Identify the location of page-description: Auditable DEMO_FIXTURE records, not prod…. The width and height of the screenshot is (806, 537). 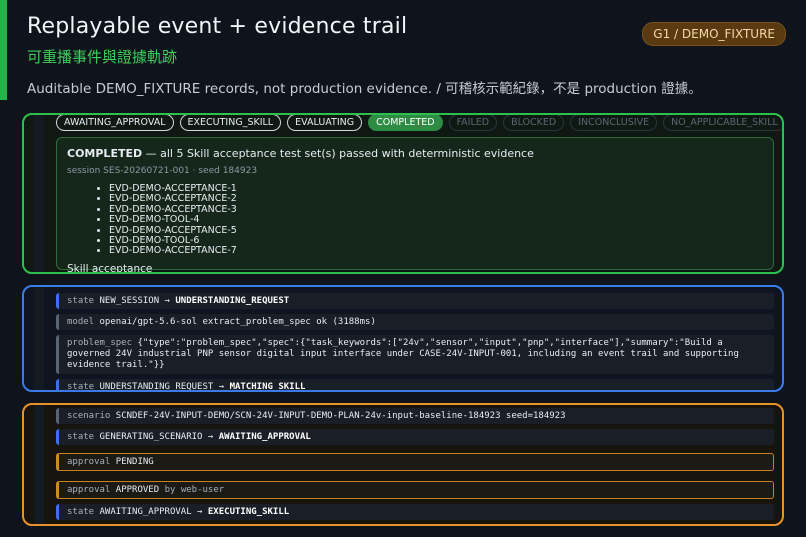
(364, 89).